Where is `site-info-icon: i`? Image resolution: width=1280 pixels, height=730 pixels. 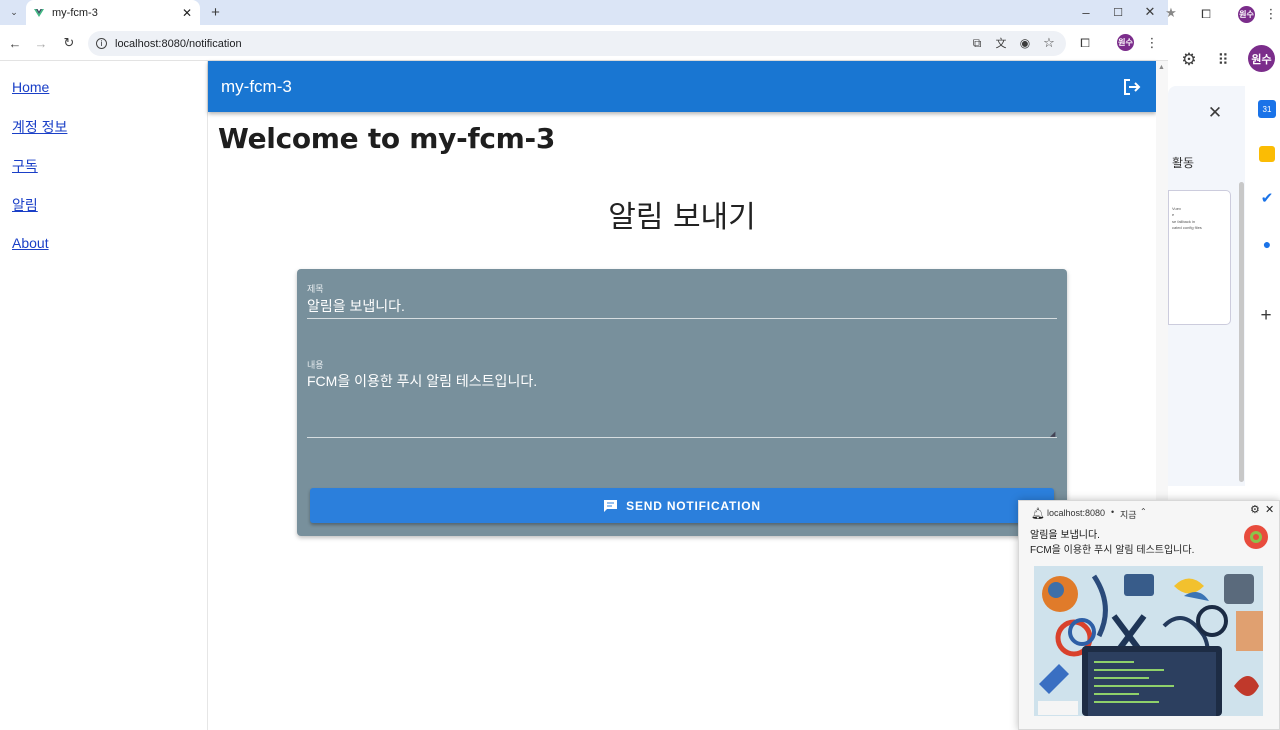 site-info-icon: i is located at coordinates (101, 43).